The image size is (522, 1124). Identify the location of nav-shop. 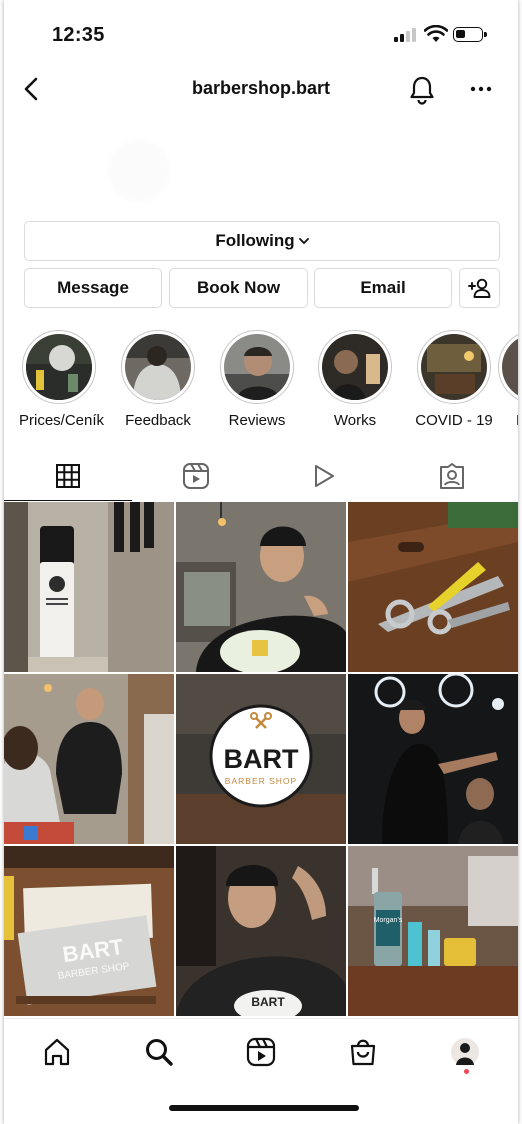
(363, 1052).